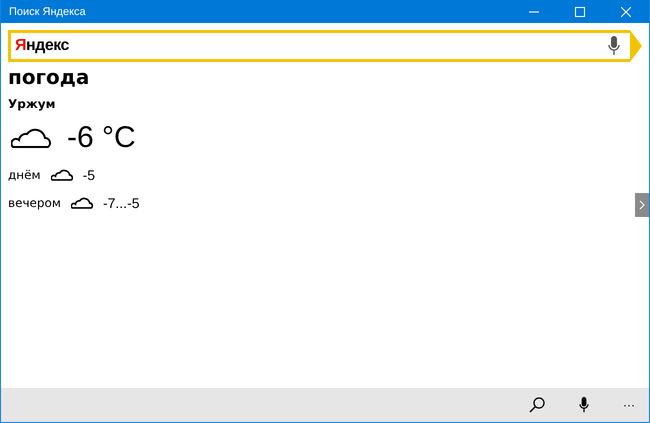  Describe the element at coordinates (89, 175) in the screenshot. I see `forecast-temperature: -5` at that location.